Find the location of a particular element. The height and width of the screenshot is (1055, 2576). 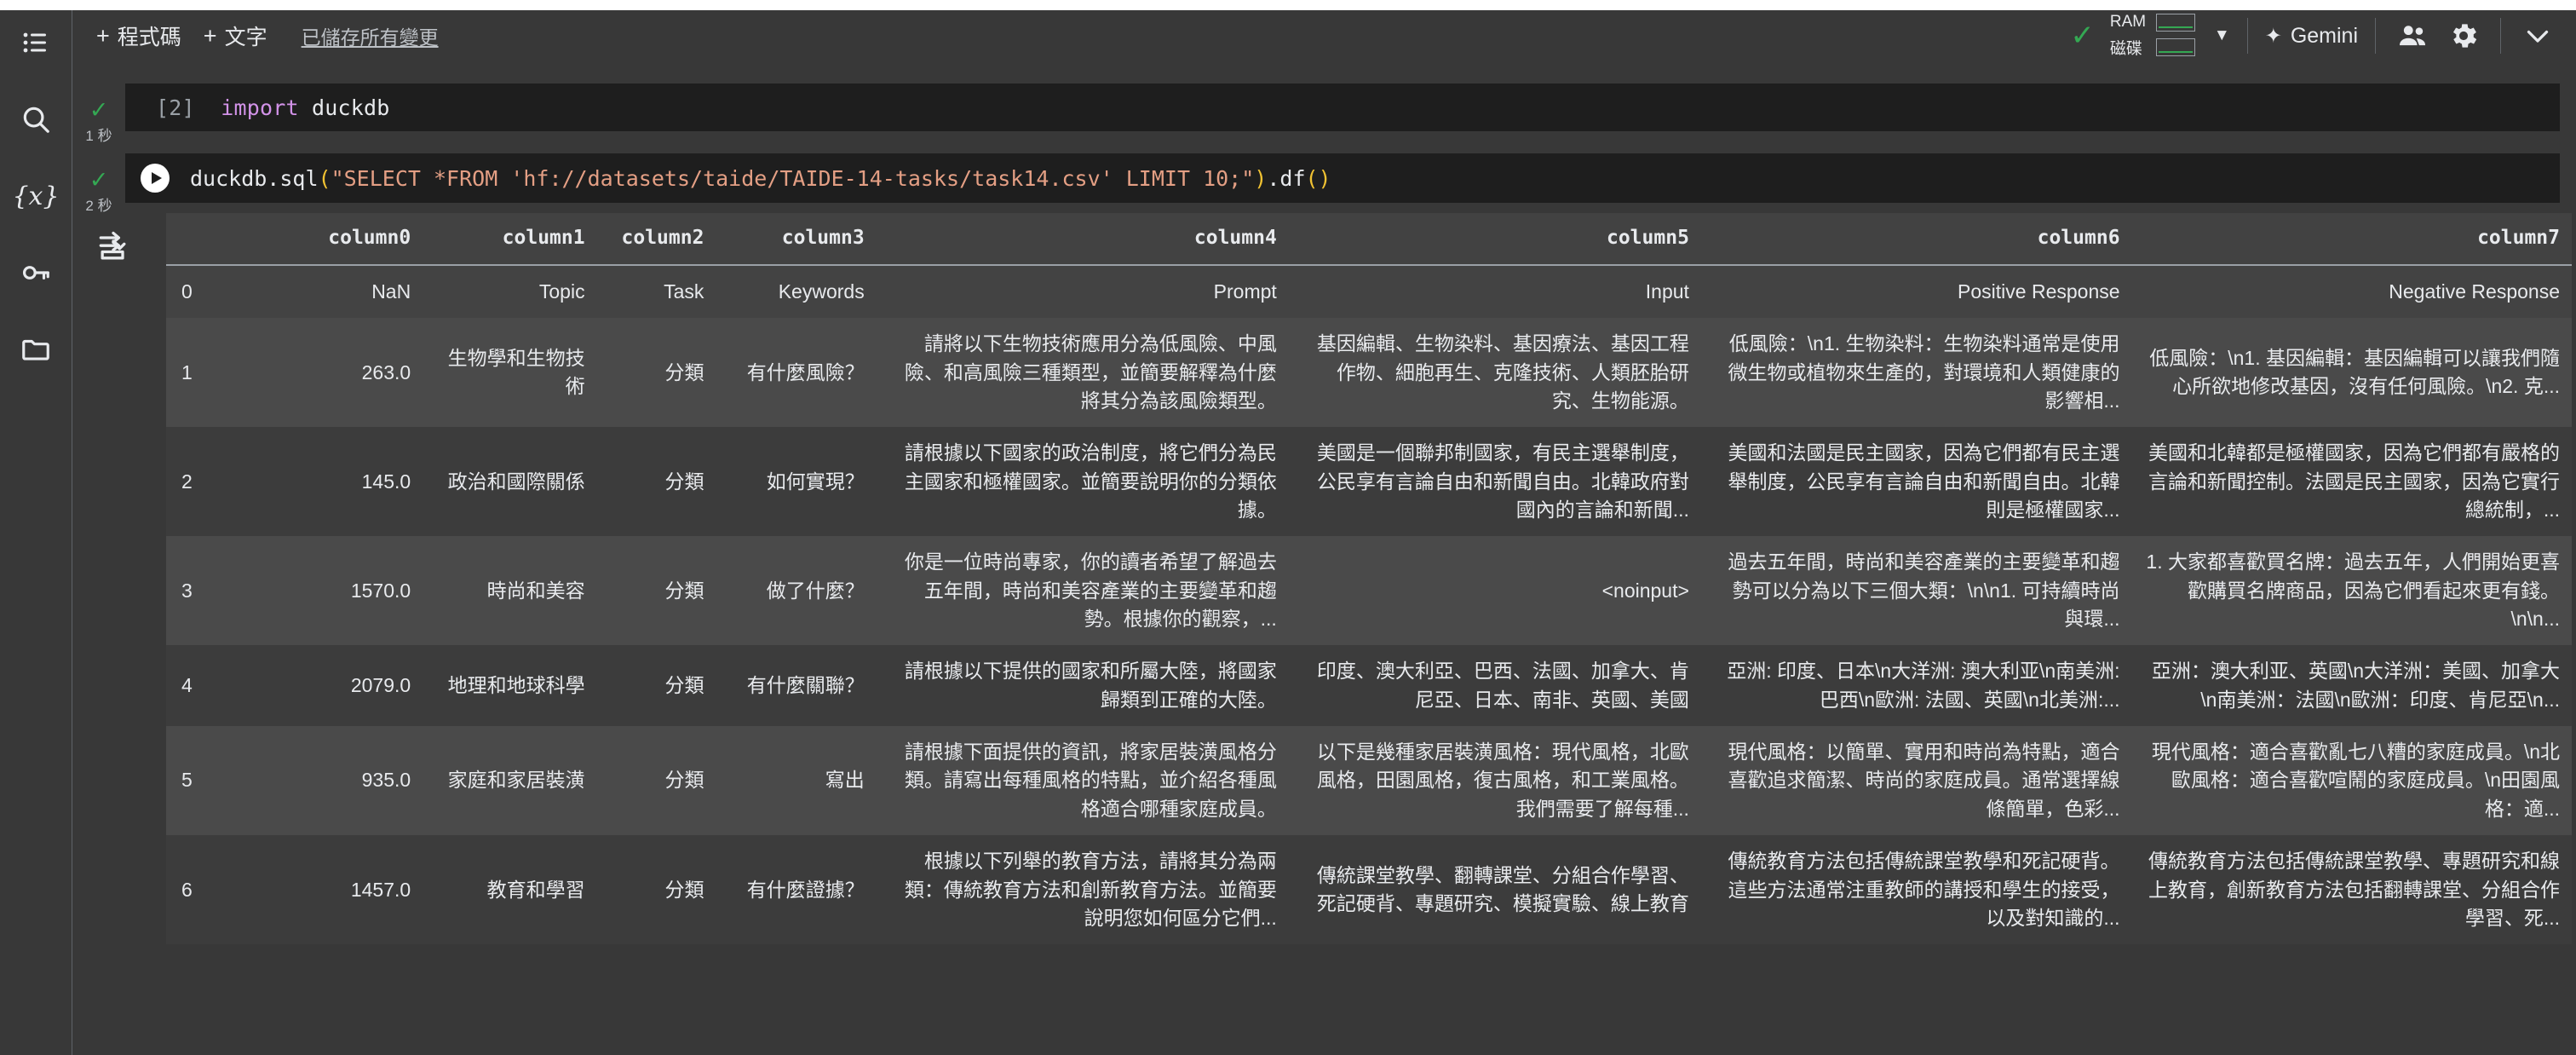

gemini-button: ✦ Gemini is located at coordinates (2312, 36).